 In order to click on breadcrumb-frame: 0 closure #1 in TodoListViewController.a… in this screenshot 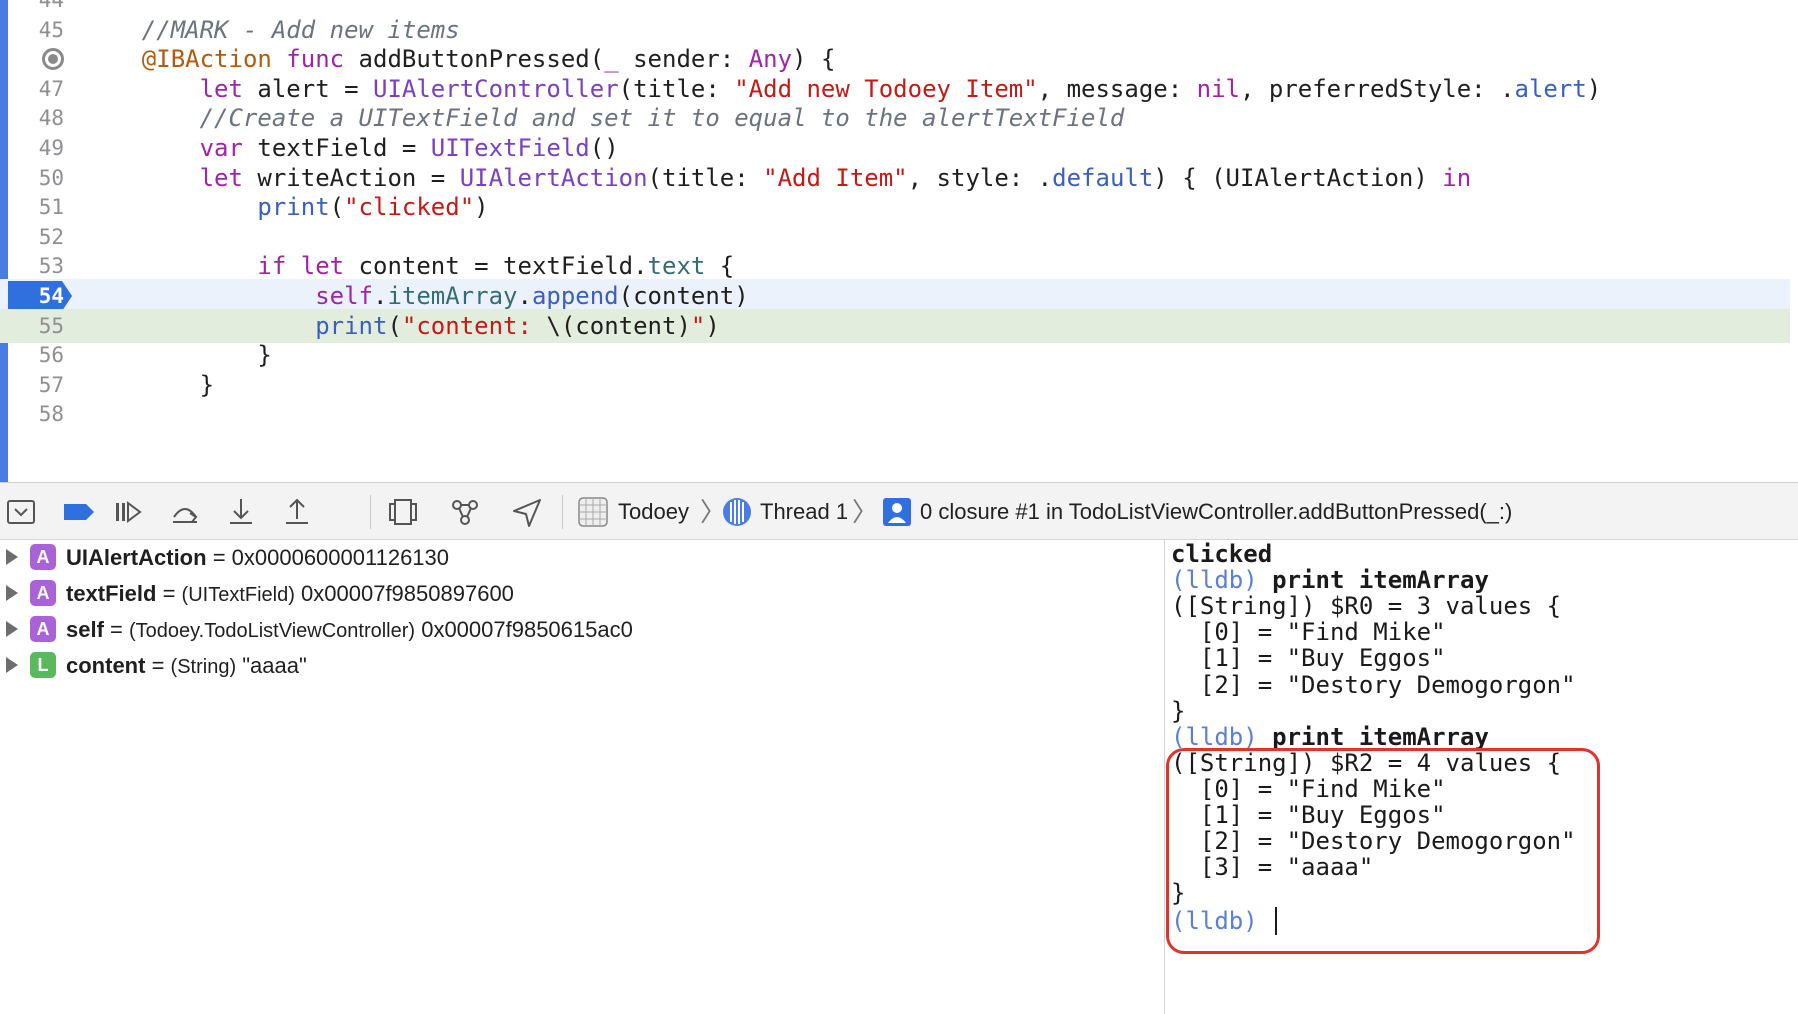, I will do `click(1216, 512)`.